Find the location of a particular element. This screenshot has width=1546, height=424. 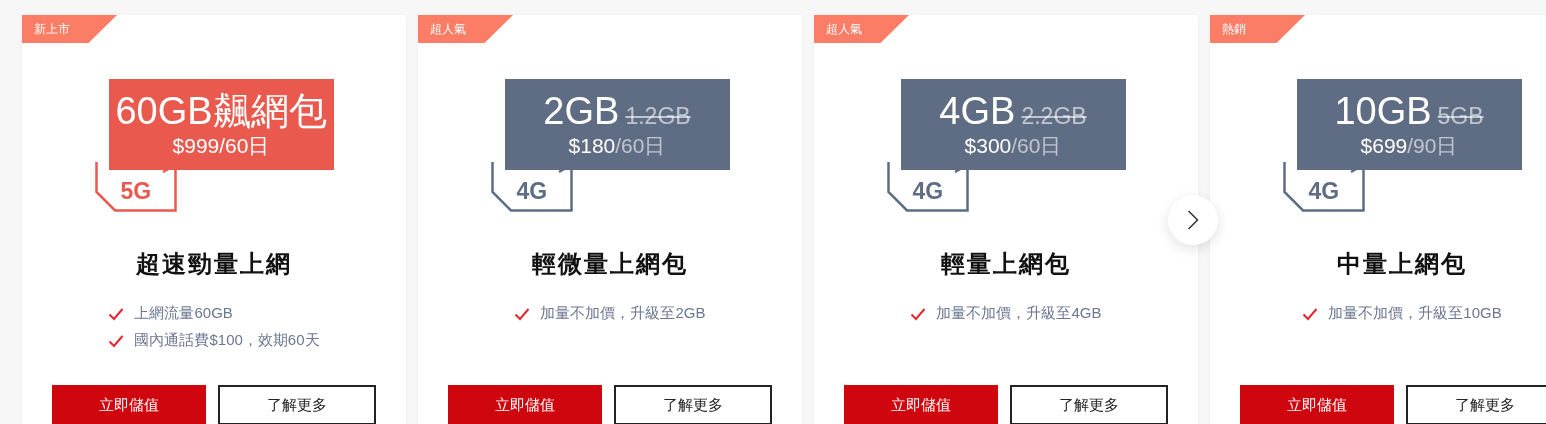

data-amount: 60GB飆網包 is located at coordinates (221, 111).